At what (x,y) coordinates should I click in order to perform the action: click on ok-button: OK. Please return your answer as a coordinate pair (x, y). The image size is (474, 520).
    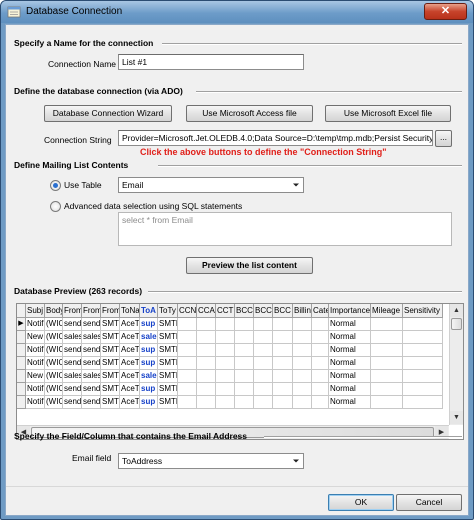
    Looking at the image, I should click on (361, 502).